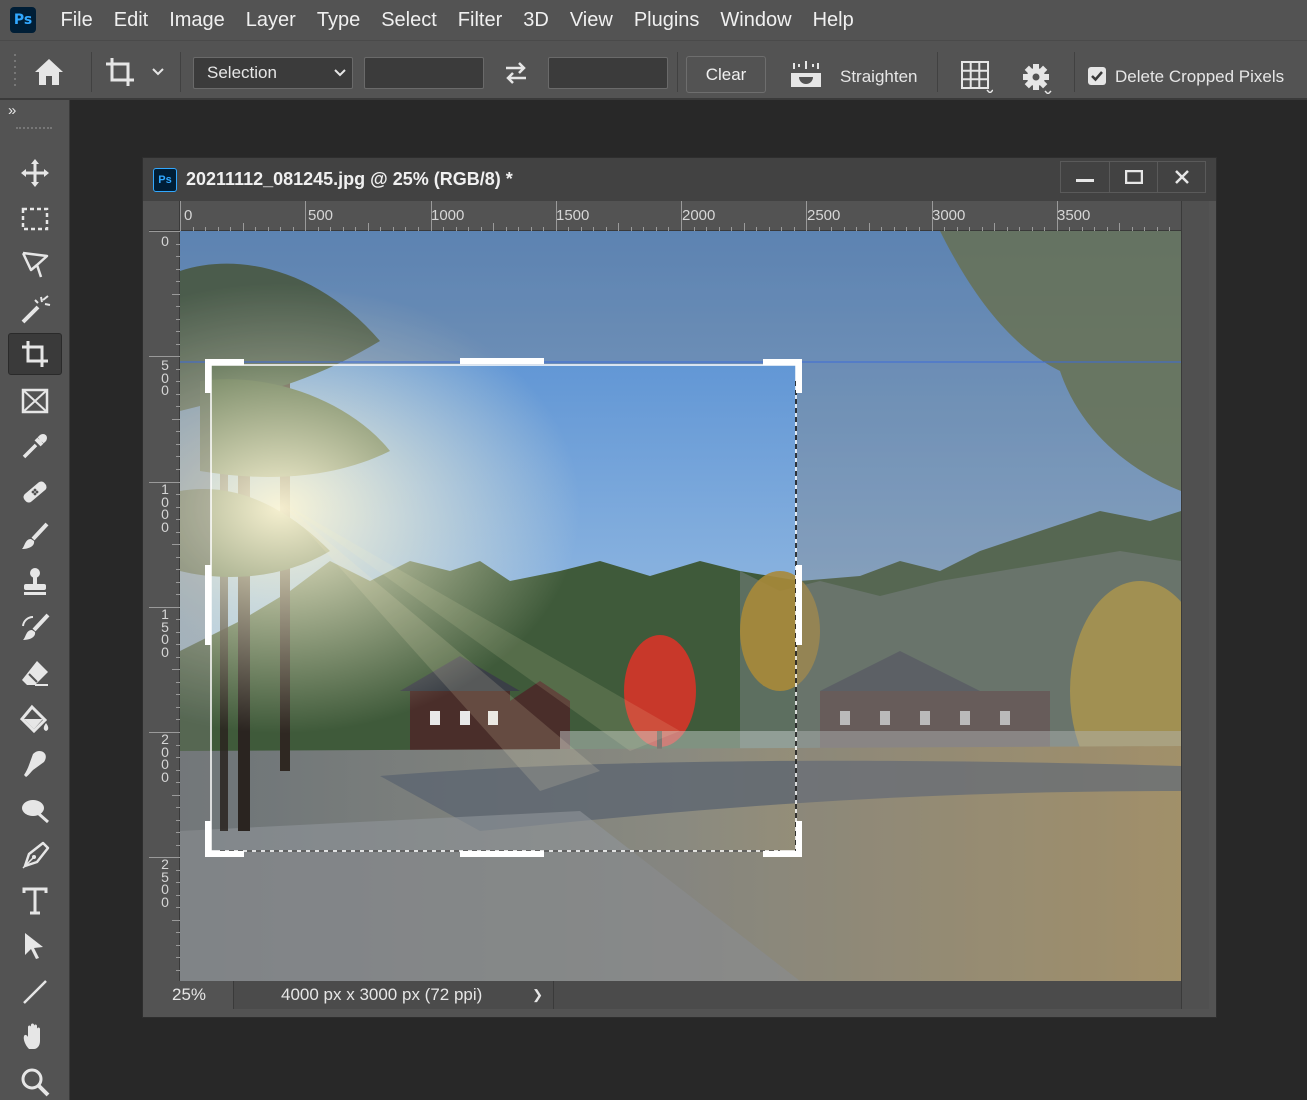 The height and width of the screenshot is (1100, 1307). What do you see at coordinates (1074, 215) in the screenshot?
I see `ruler-h-label: 3500` at bounding box center [1074, 215].